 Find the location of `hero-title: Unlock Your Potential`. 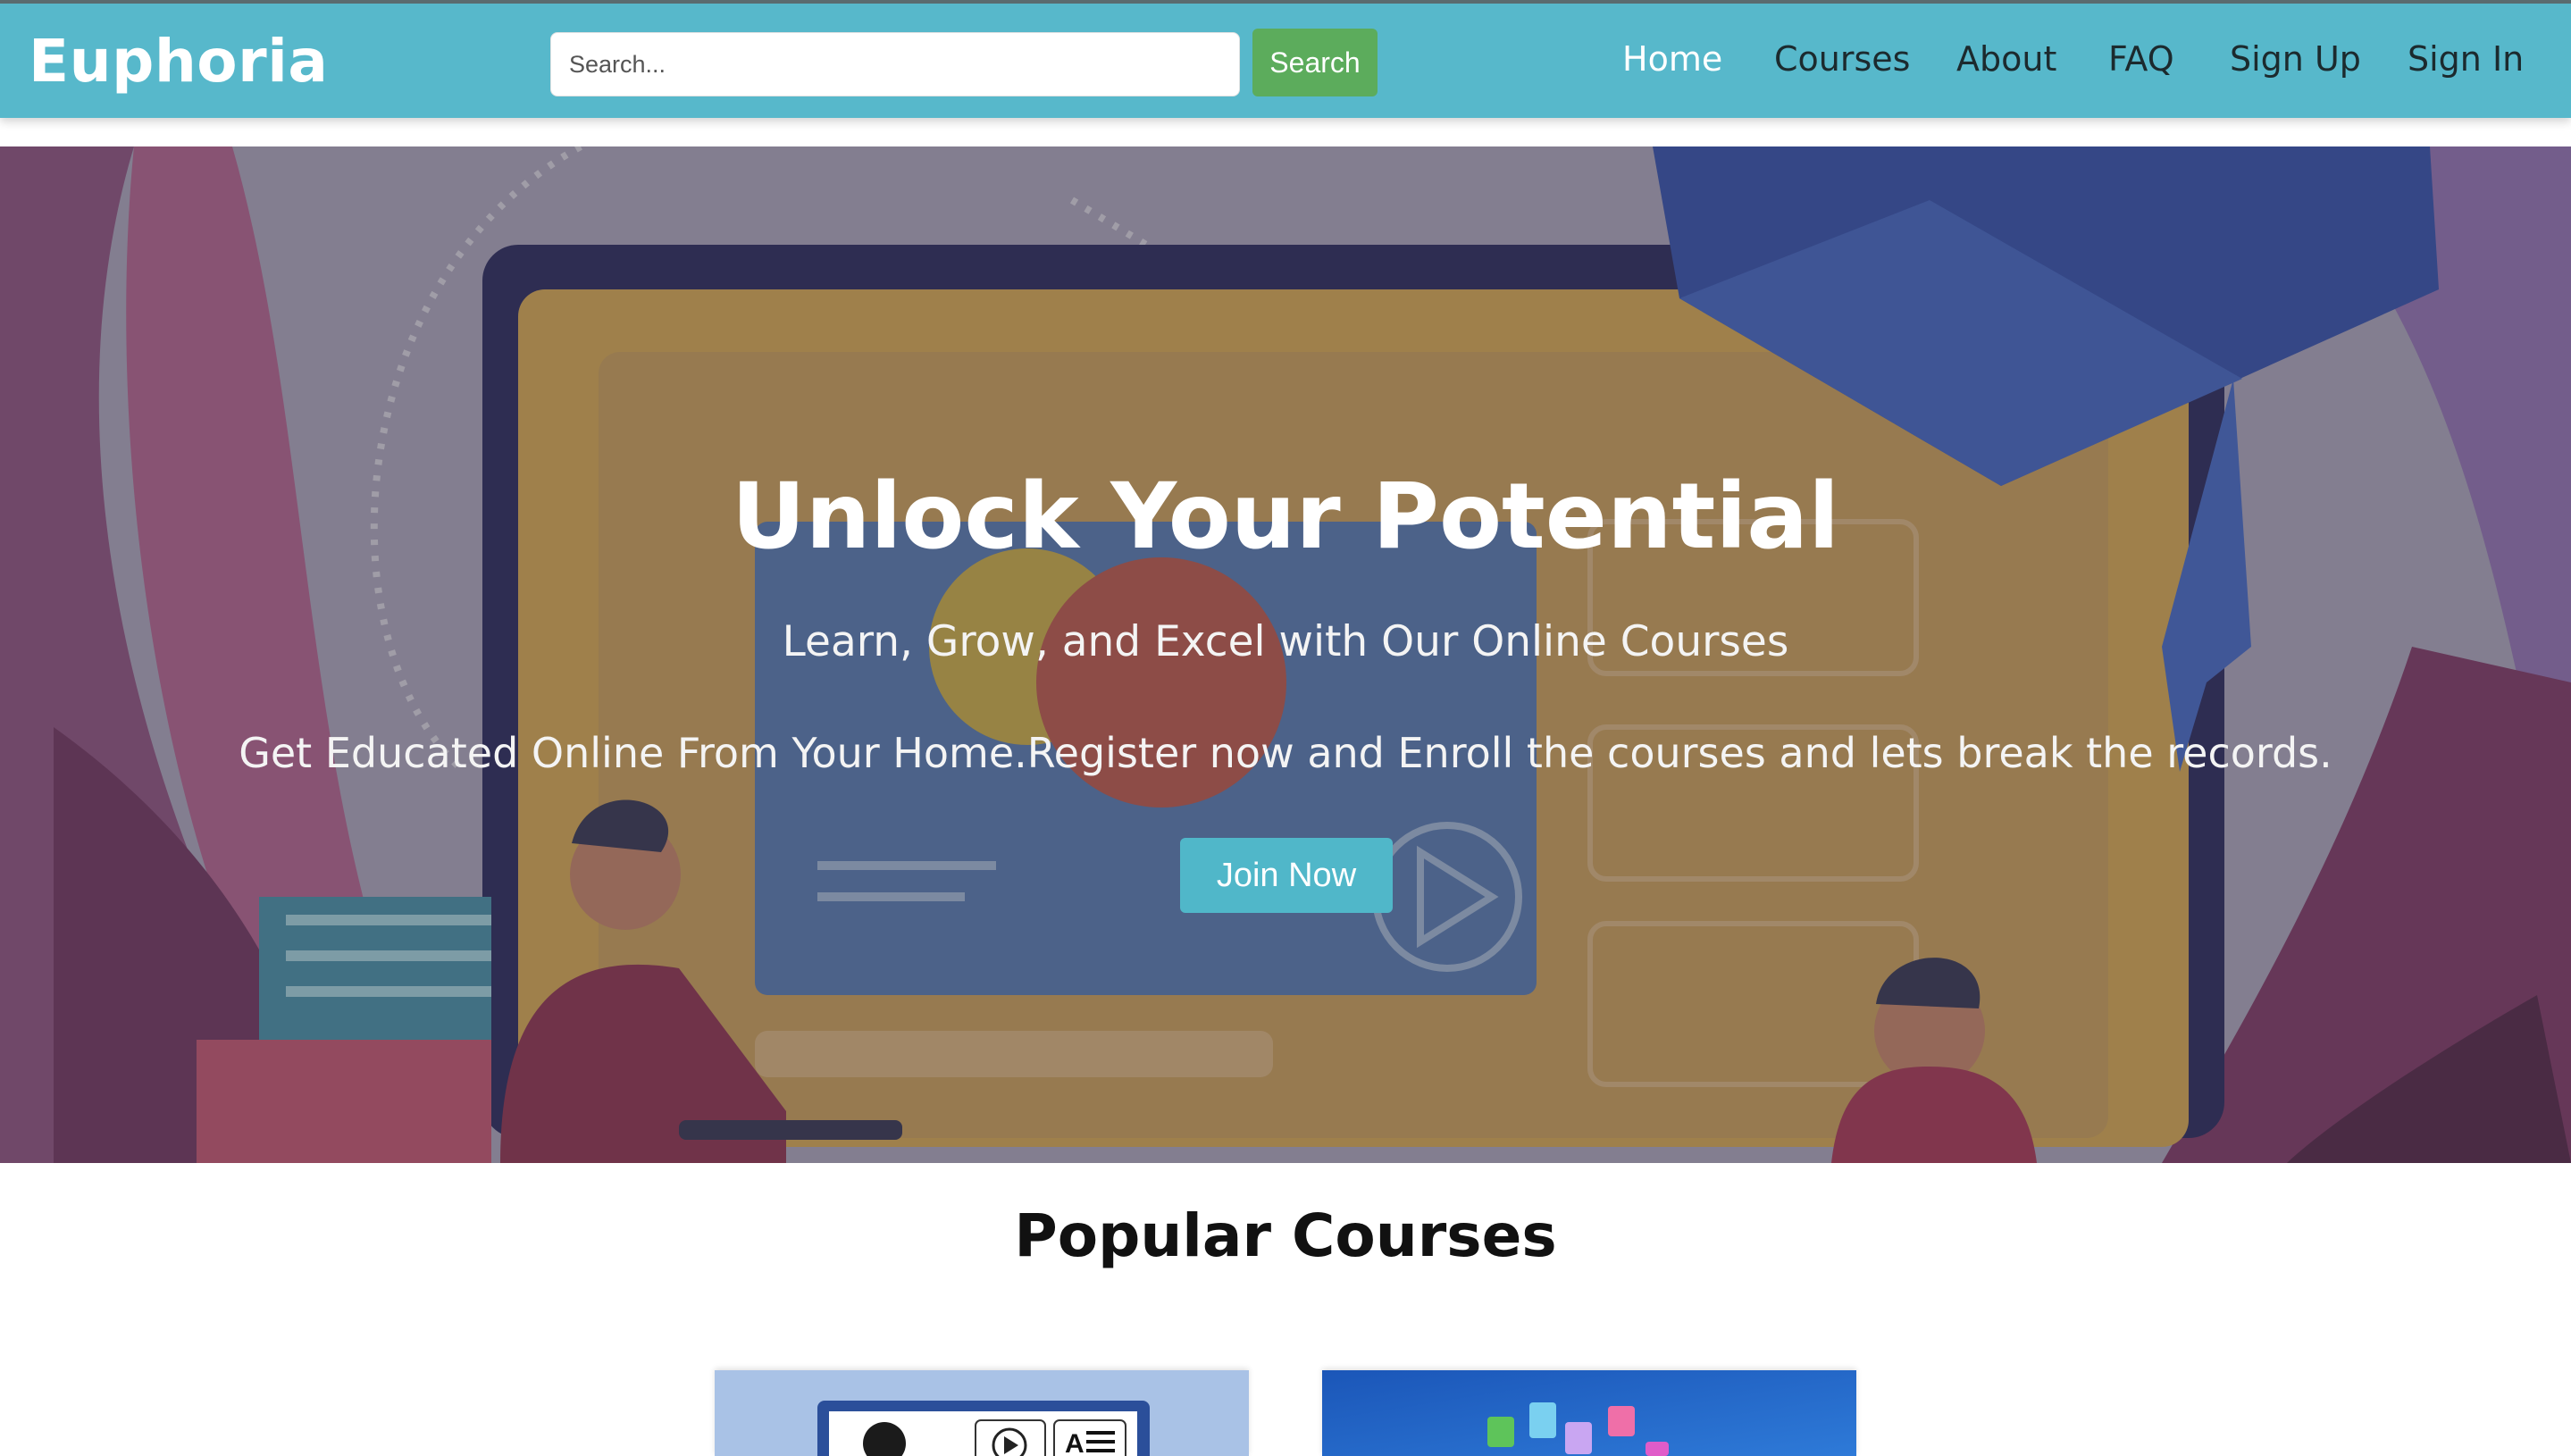

hero-title: Unlock Your Potential is located at coordinates (1285, 517).